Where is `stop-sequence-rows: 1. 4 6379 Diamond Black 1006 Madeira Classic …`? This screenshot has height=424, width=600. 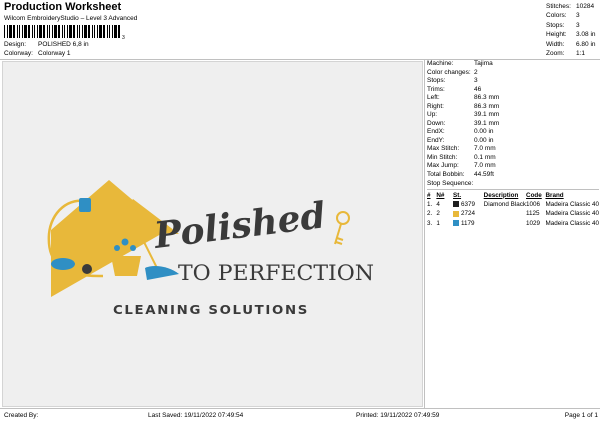
stop-sequence-rows: 1. 4 6379 Diamond Black 1006 Madeira Classic … is located at coordinates (513, 214).